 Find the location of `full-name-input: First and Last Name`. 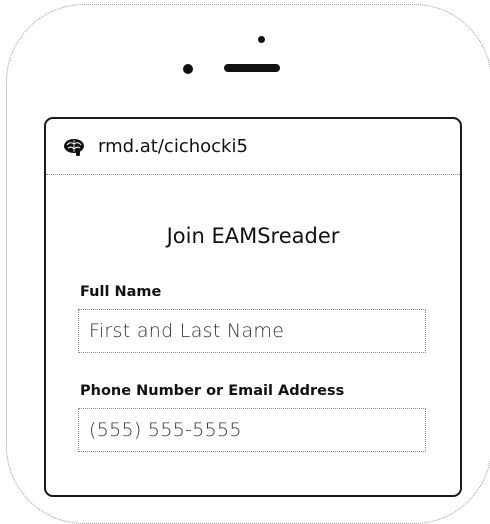

full-name-input: First and Last Name is located at coordinates (252, 331).